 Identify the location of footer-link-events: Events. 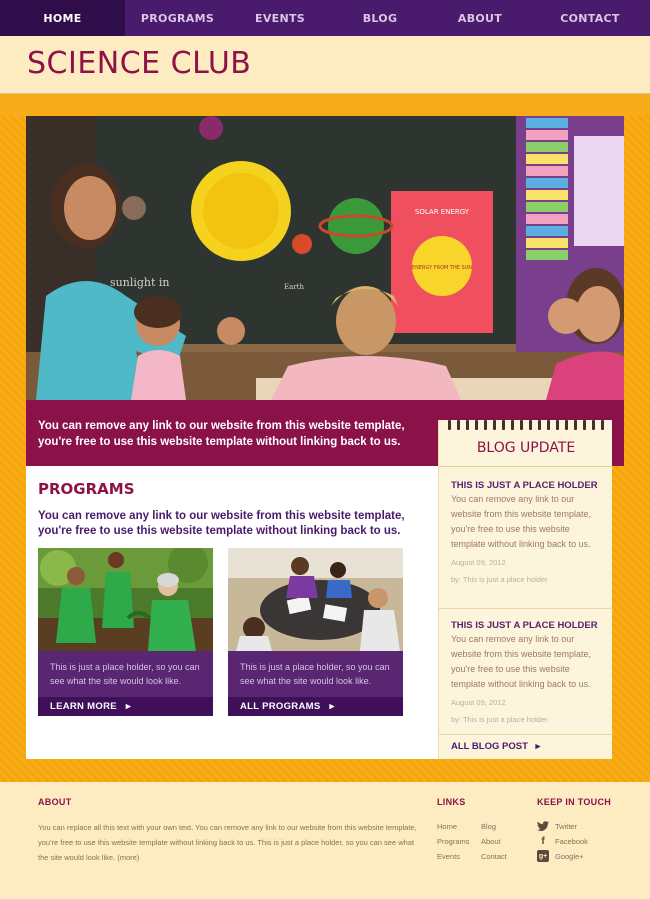
(448, 856).